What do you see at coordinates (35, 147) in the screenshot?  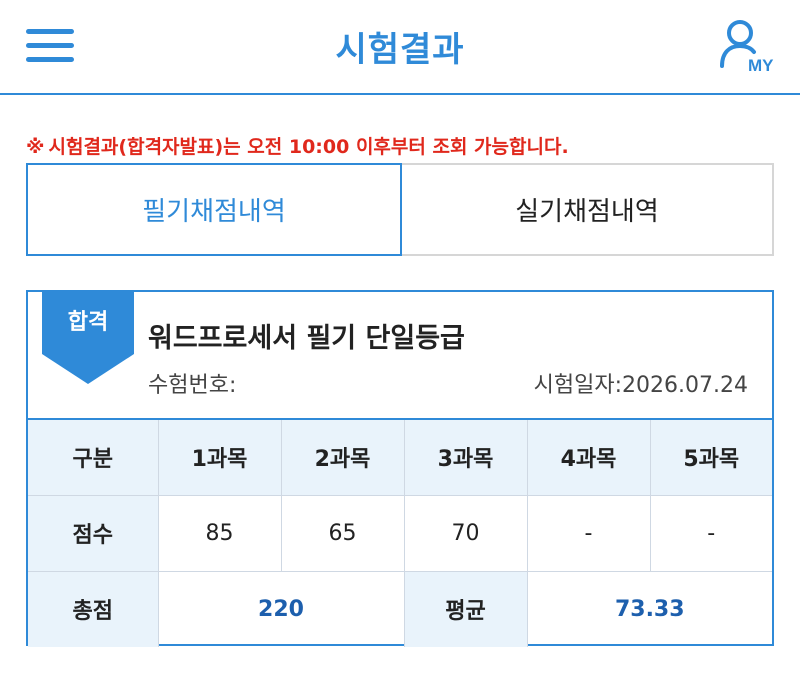 I see `notice-mark: ※` at bounding box center [35, 147].